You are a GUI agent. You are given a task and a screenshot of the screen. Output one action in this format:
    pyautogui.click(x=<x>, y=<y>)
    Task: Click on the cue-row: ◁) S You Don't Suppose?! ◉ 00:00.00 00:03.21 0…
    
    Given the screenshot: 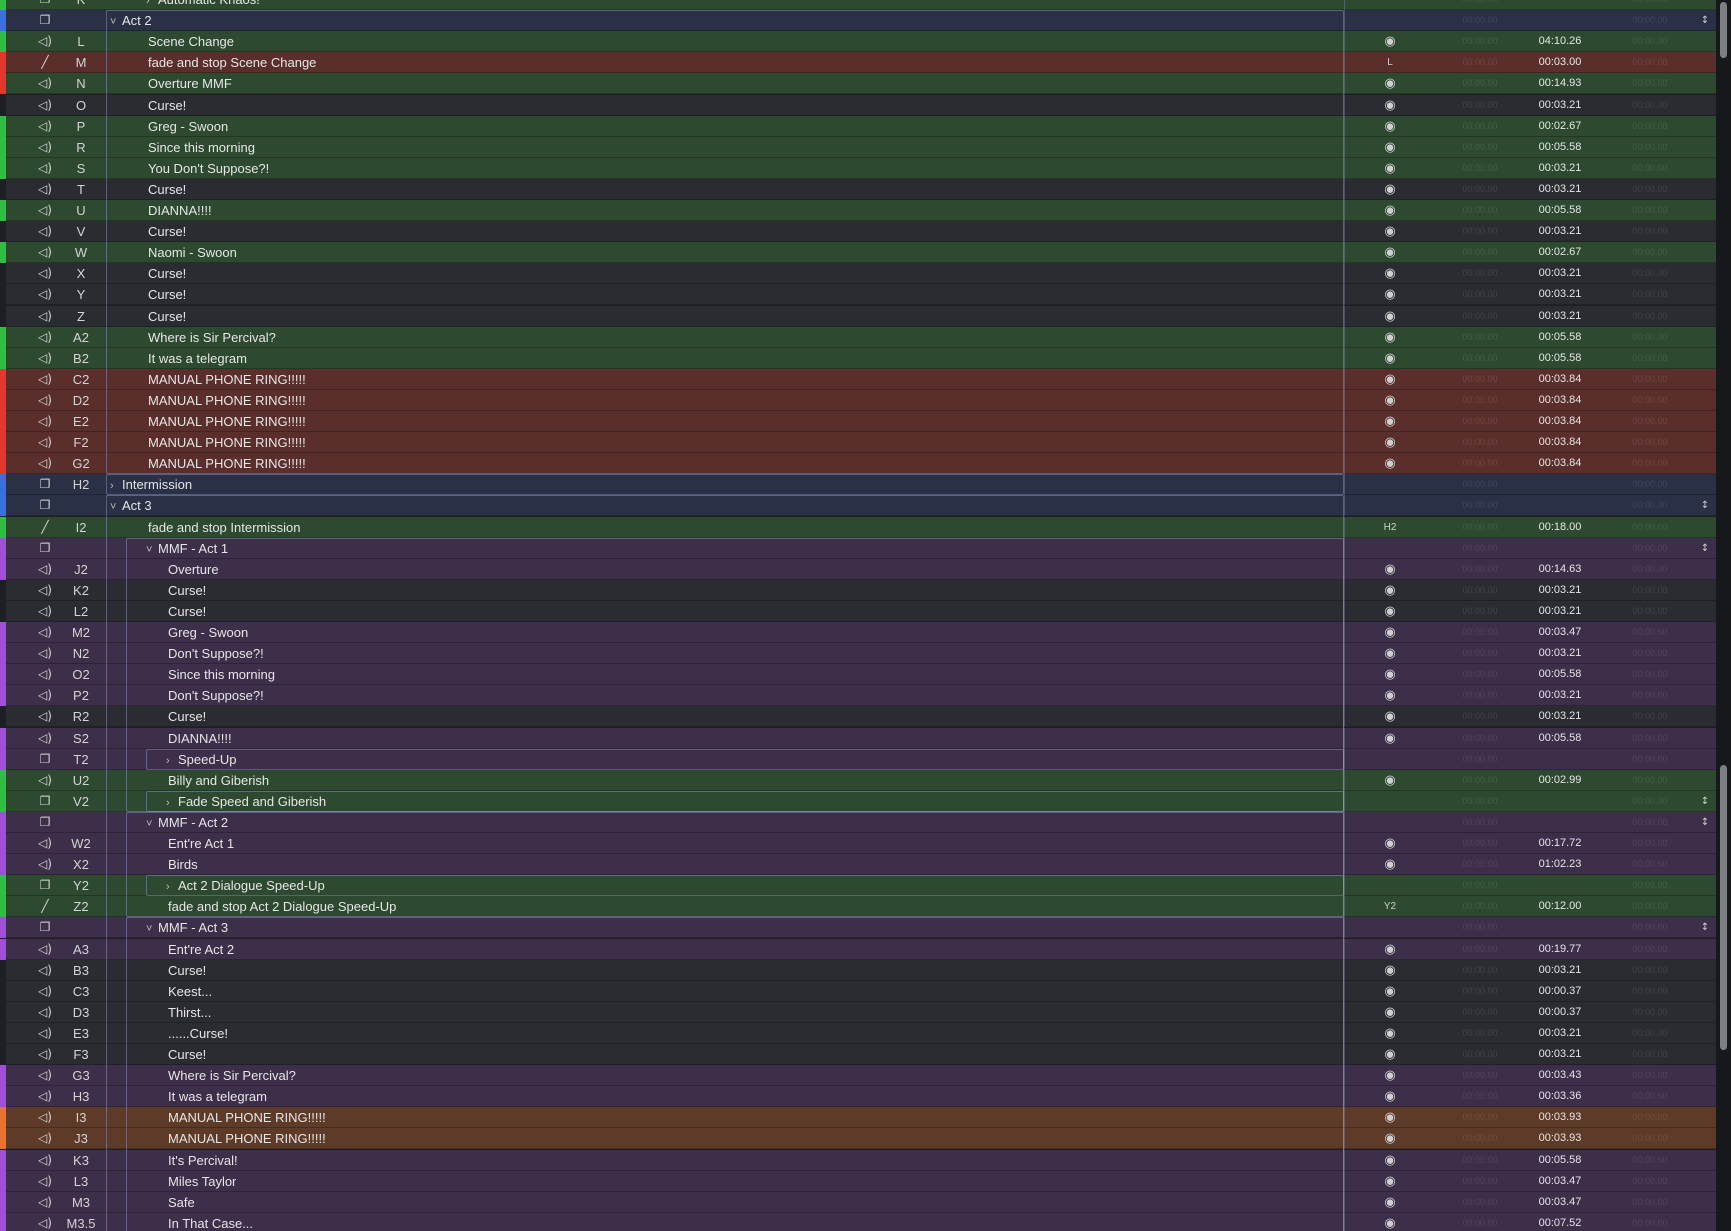 What is the action you would take?
    pyautogui.click(x=858, y=168)
    